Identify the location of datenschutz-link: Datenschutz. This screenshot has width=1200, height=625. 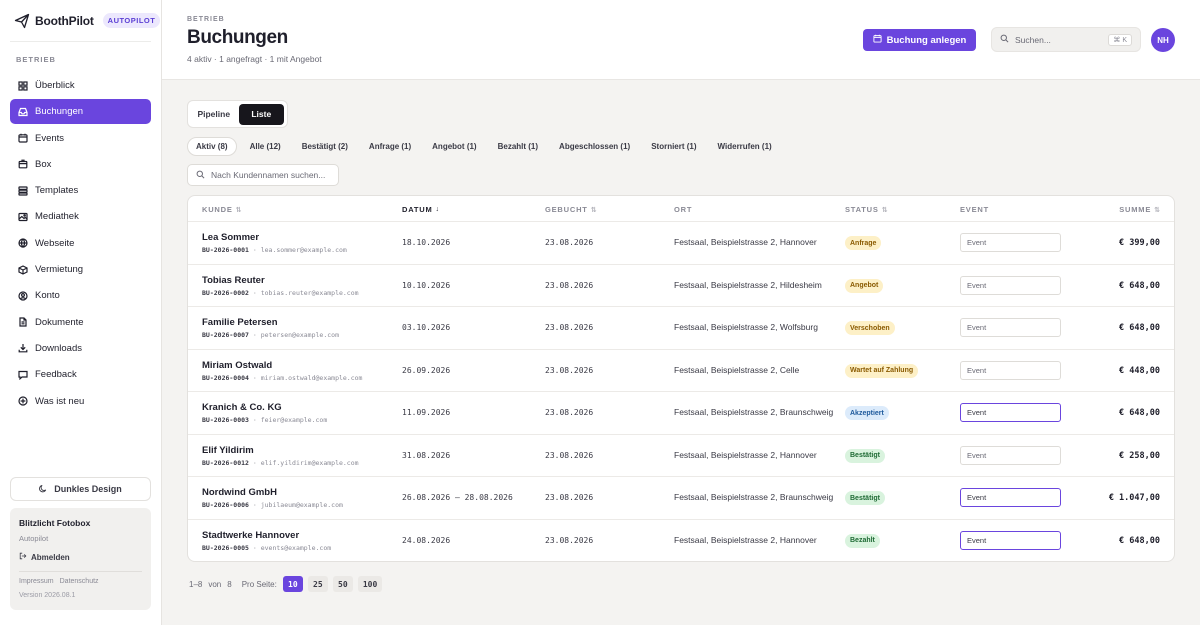
(79, 581).